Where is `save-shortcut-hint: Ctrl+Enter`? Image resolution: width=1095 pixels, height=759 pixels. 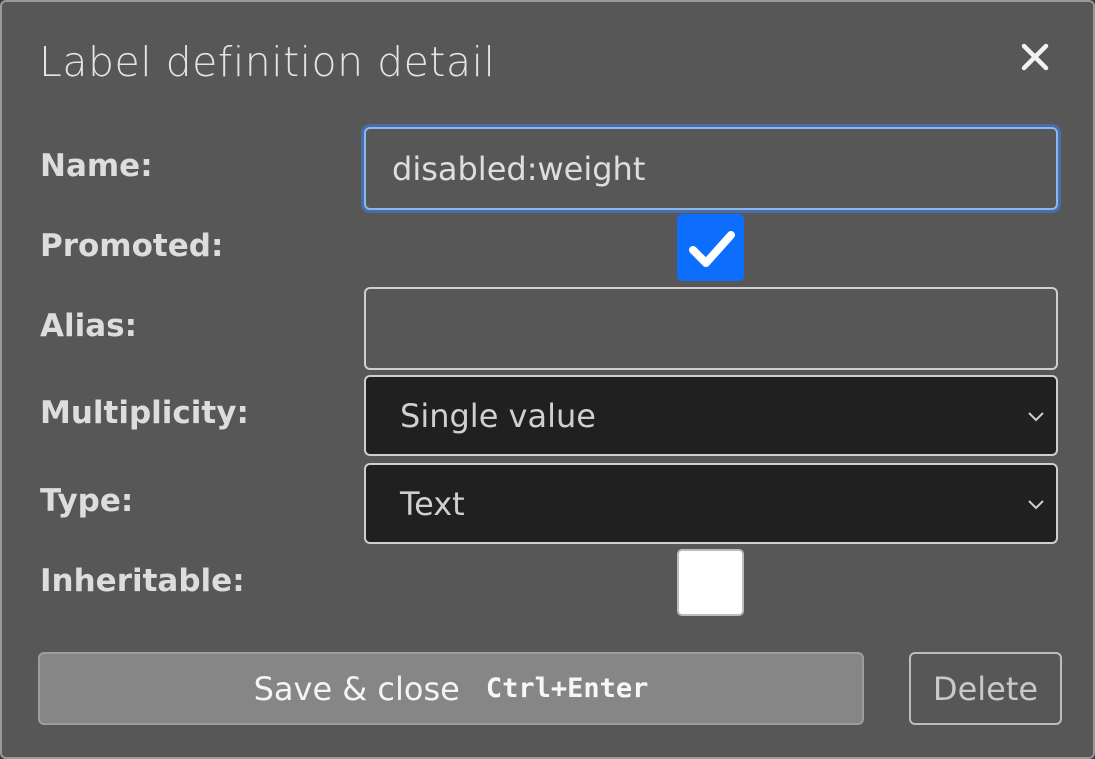 save-shortcut-hint: Ctrl+Enter is located at coordinates (567, 688).